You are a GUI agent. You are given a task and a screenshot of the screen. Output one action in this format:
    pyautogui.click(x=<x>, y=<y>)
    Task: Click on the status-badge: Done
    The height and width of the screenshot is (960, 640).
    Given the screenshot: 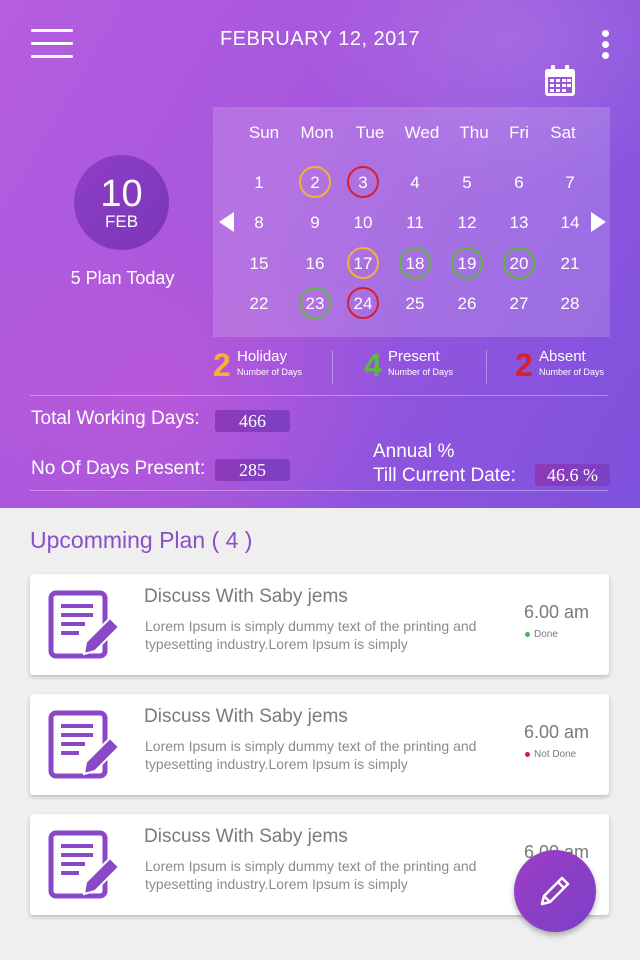 What is the action you would take?
    pyautogui.click(x=541, y=634)
    